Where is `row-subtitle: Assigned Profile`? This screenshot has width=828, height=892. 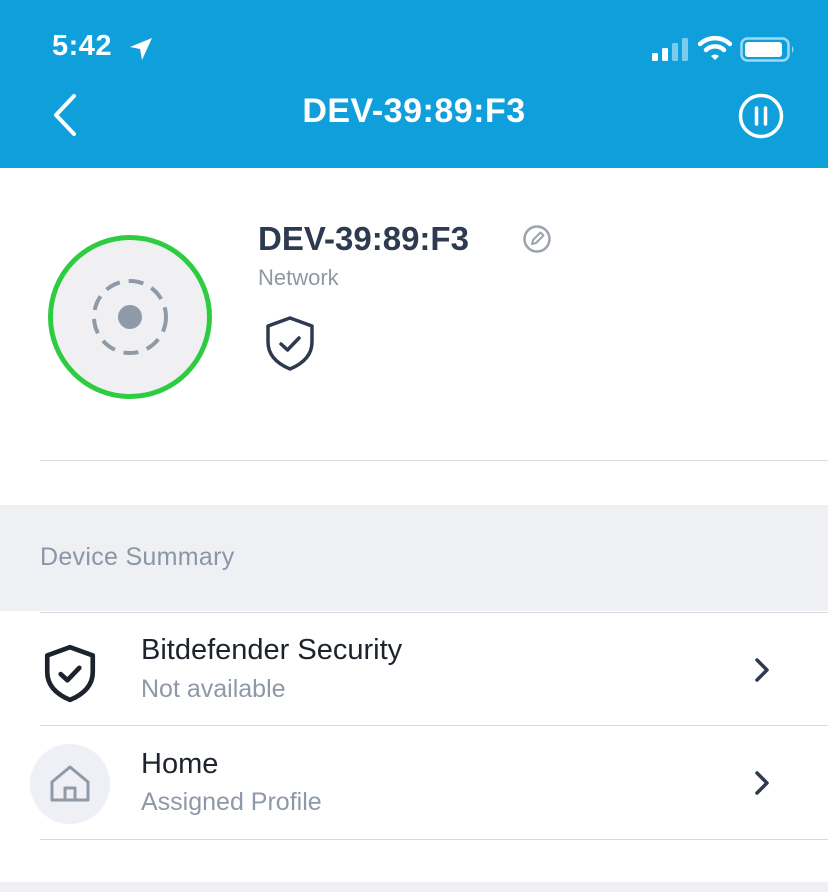 row-subtitle: Assigned Profile is located at coordinates (231, 802).